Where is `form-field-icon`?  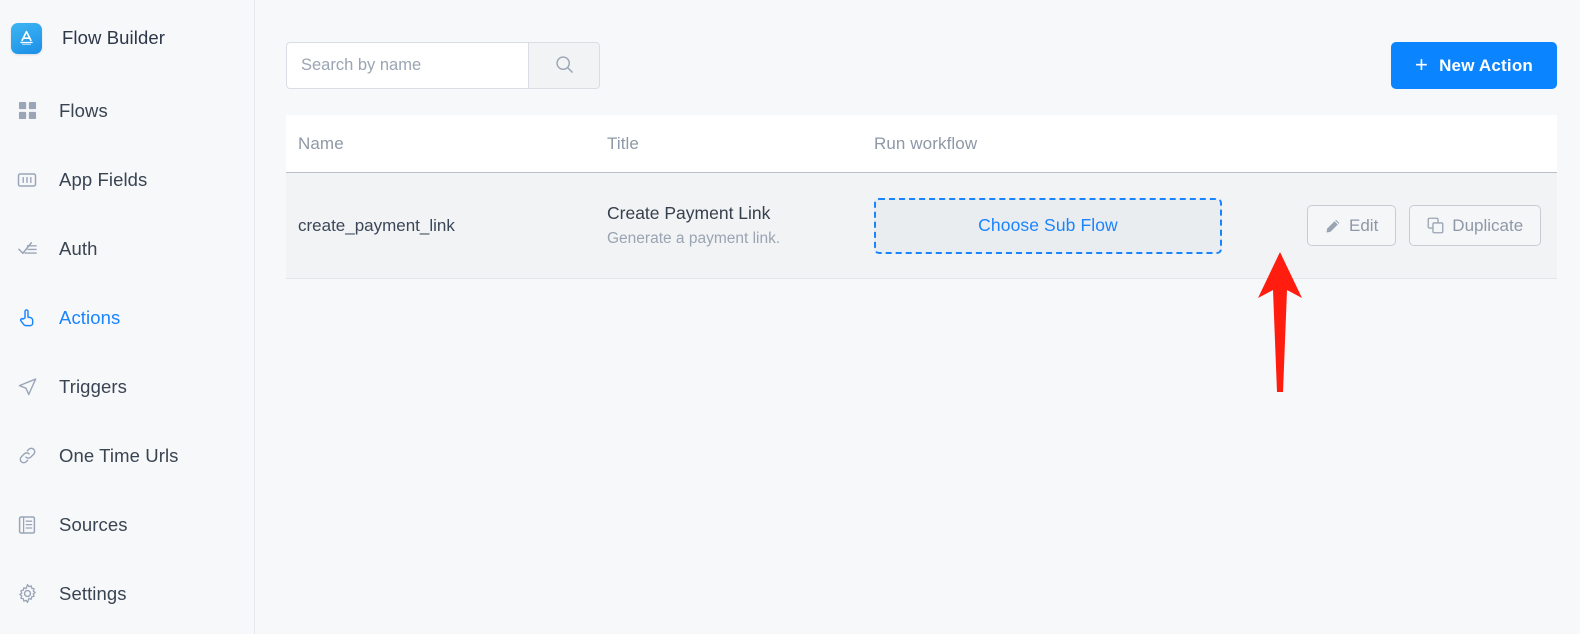
form-field-icon is located at coordinates (27, 180).